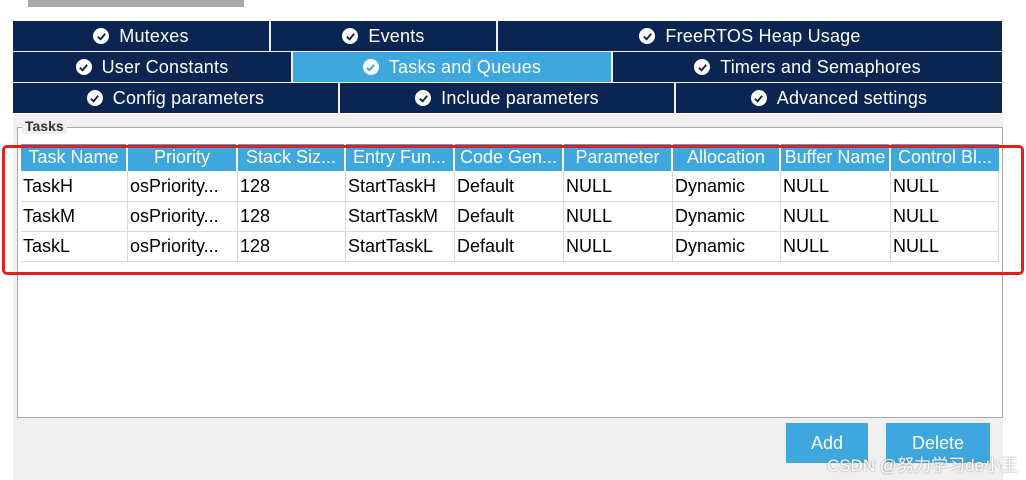 This screenshot has height=480, width=1026. What do you see at coordinates (154, 35) in the screenshot?
I see `tab-label: Mutexes` at bounding box center [154, 35].